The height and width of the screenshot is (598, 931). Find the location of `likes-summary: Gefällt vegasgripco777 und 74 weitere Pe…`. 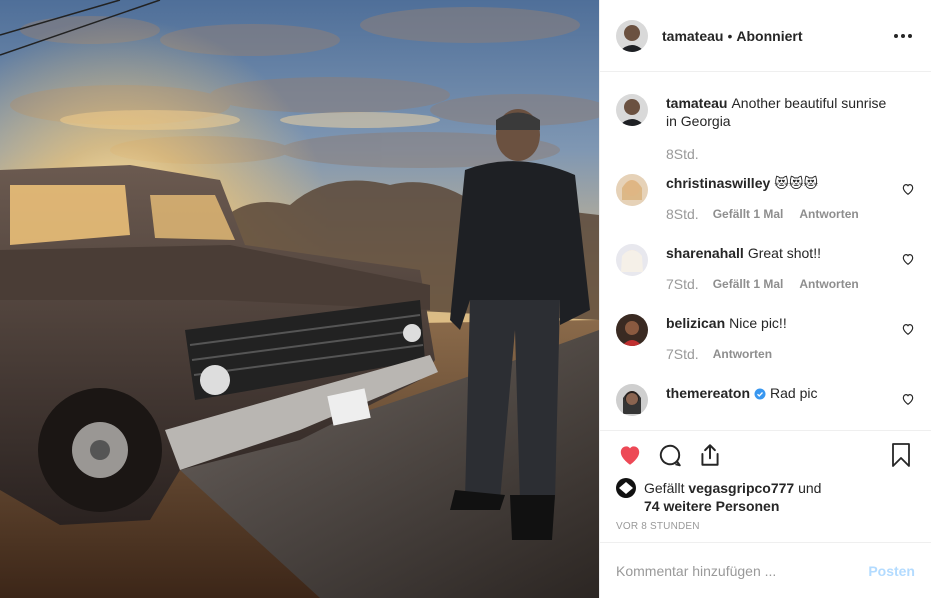

likes-summary: Gefällt vegasgripco777 und 74 weitere Pe… is located at coordinates (765, 496).